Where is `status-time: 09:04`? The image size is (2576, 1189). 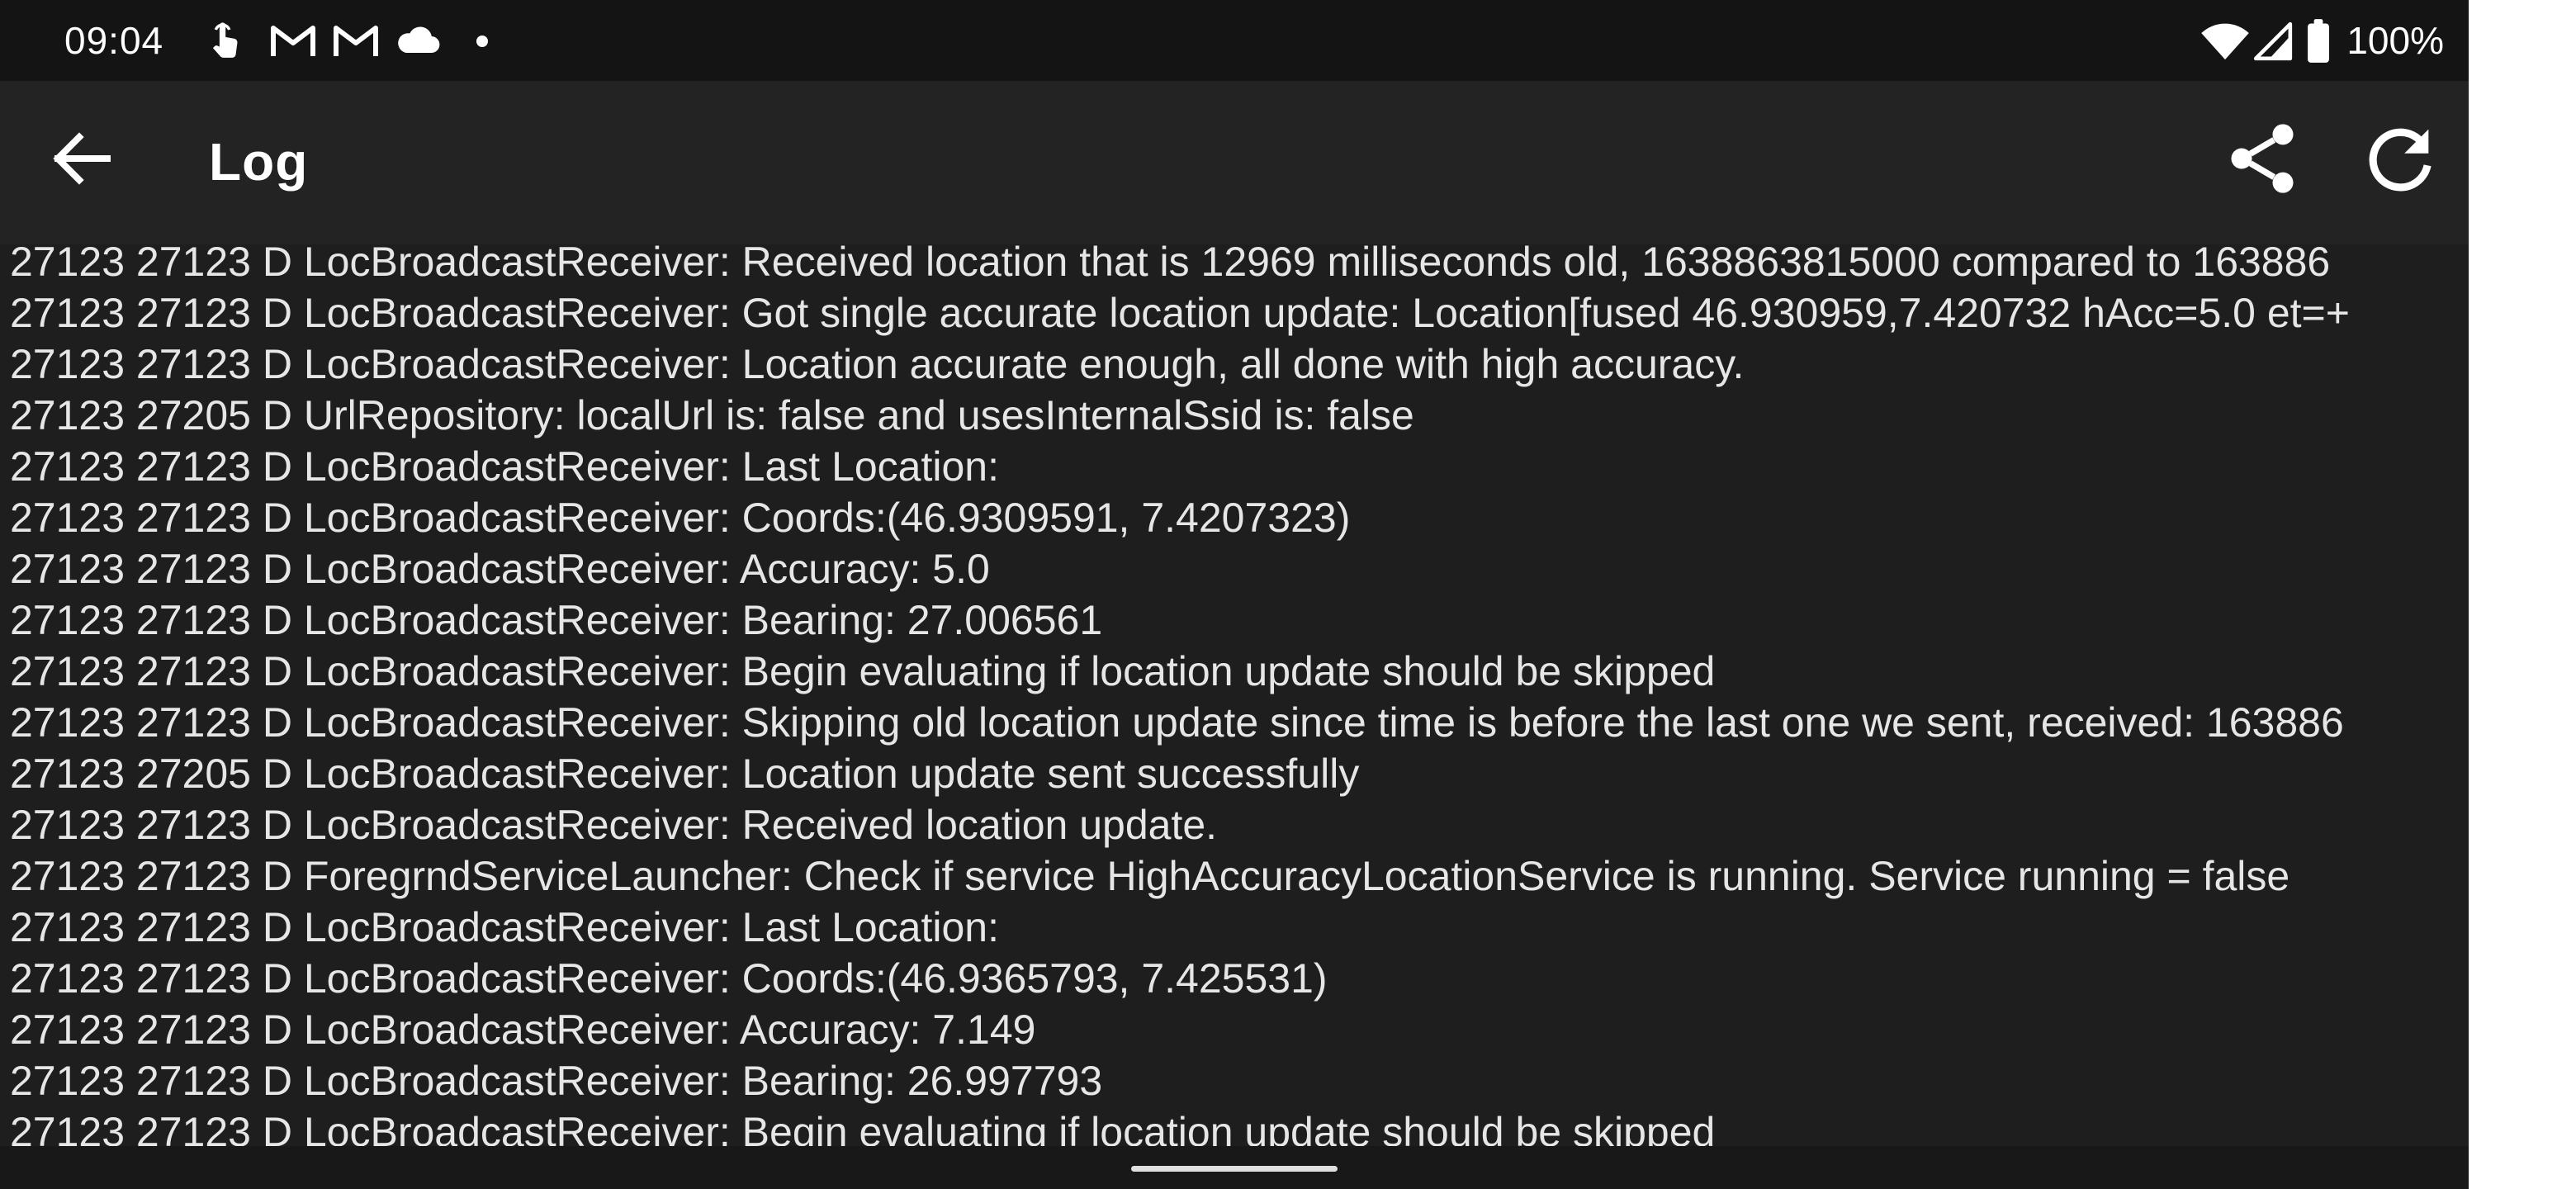
status-time: 09:04 is located at coordinates (114, 40).